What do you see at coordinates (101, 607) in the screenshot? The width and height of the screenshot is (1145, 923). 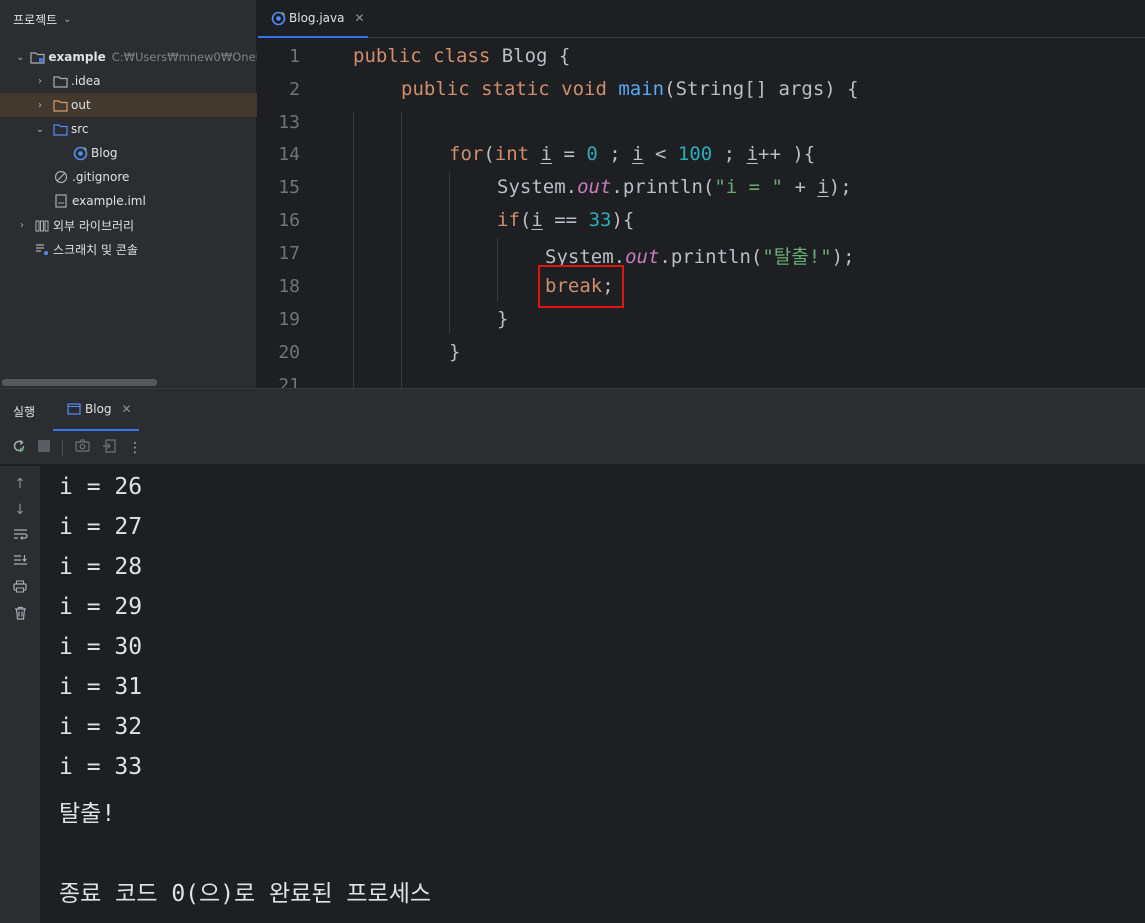 I see `console-line: i = 29` at bounding box center [101, 607].